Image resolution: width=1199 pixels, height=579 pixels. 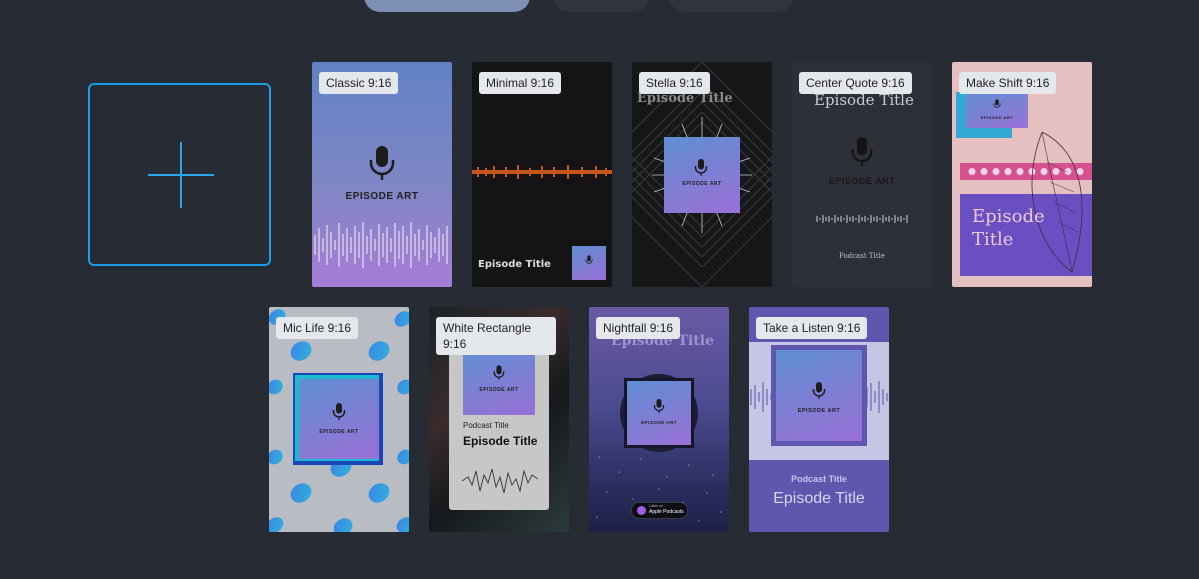 What do you see at coordinates (447, 6) in the screenshot?
I see `tab-active` at bounding box center [447, 6].